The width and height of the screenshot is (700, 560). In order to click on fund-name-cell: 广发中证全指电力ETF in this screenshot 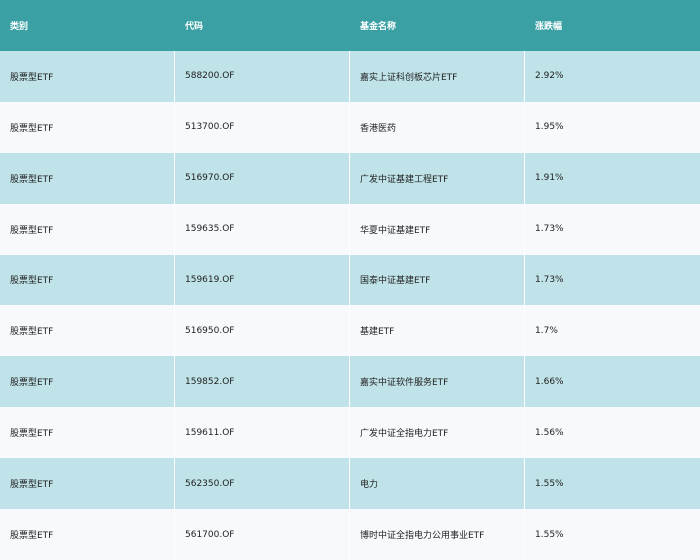, I will do `click(437, 433)`.